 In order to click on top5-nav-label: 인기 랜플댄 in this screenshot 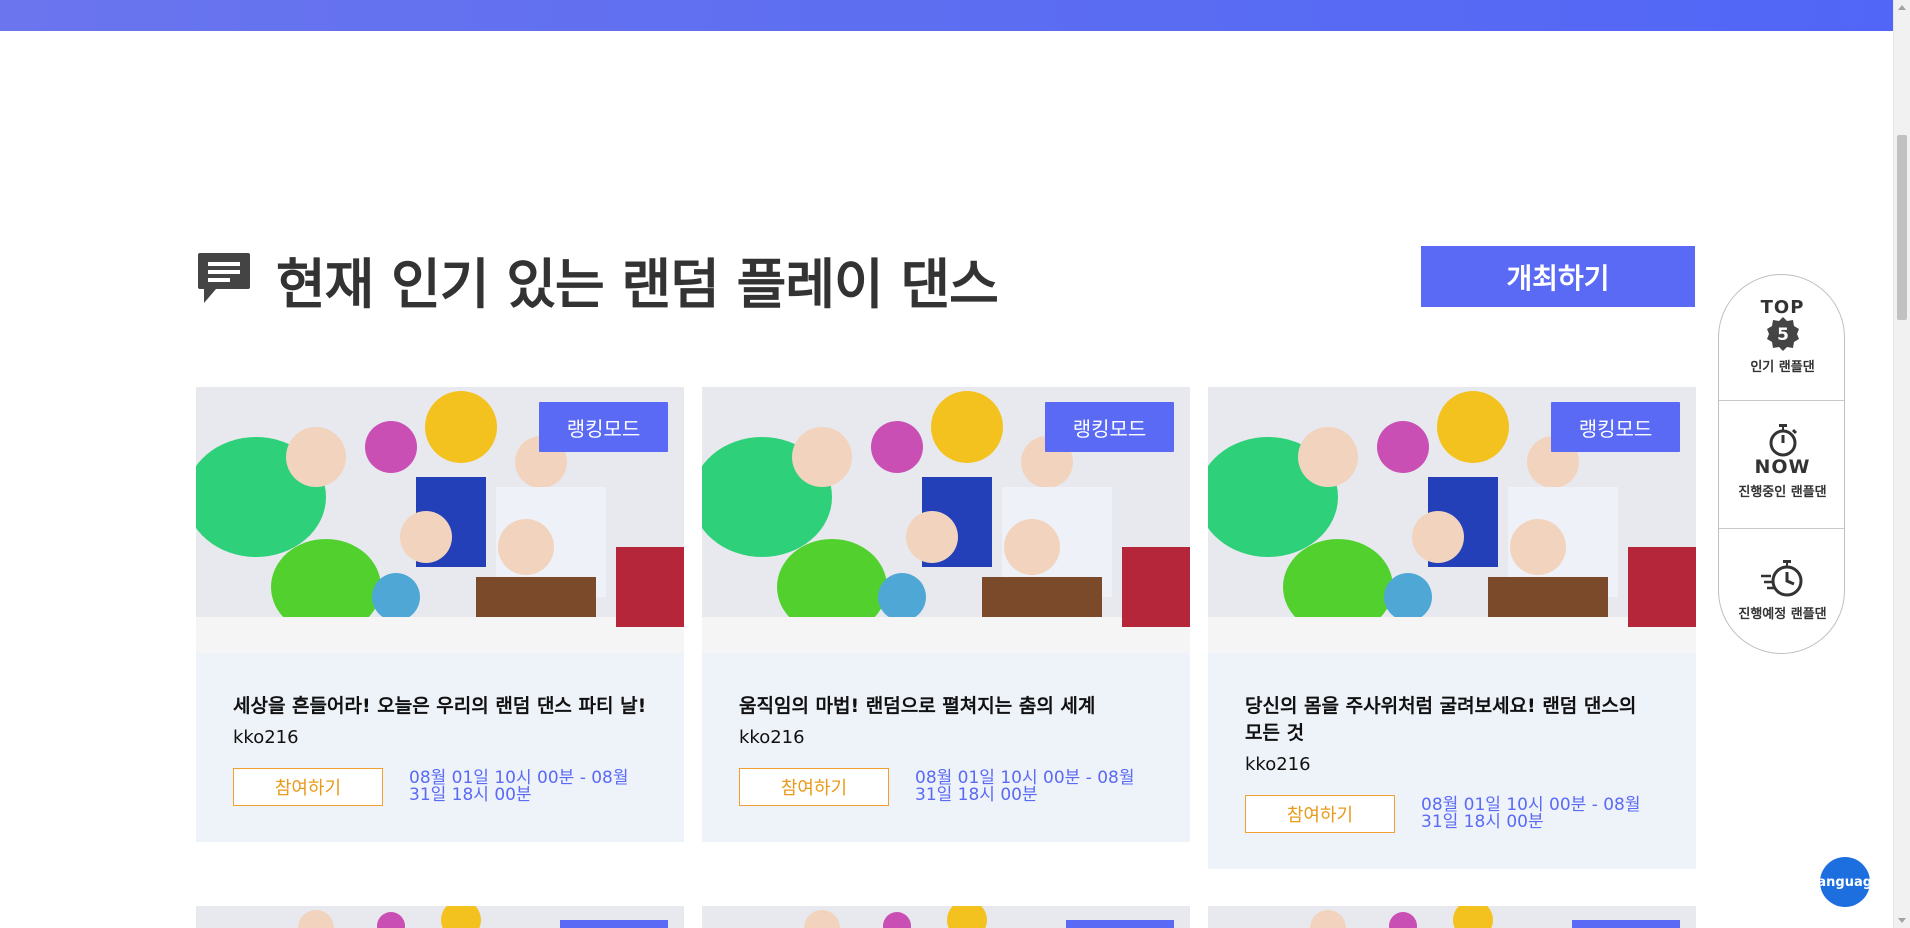, I will do `click(1782, 367)`.